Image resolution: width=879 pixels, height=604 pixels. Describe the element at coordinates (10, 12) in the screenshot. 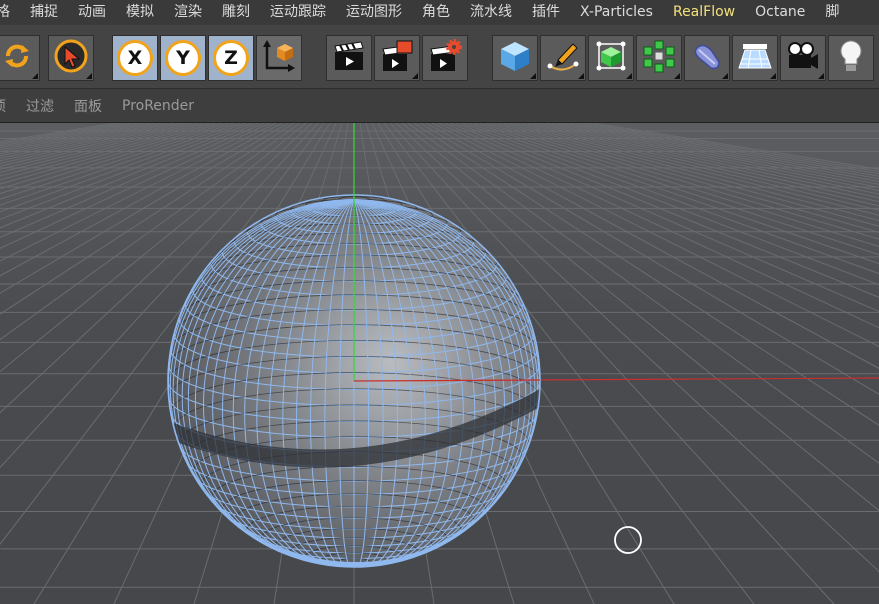

I see `menu-item: 格` at that location.